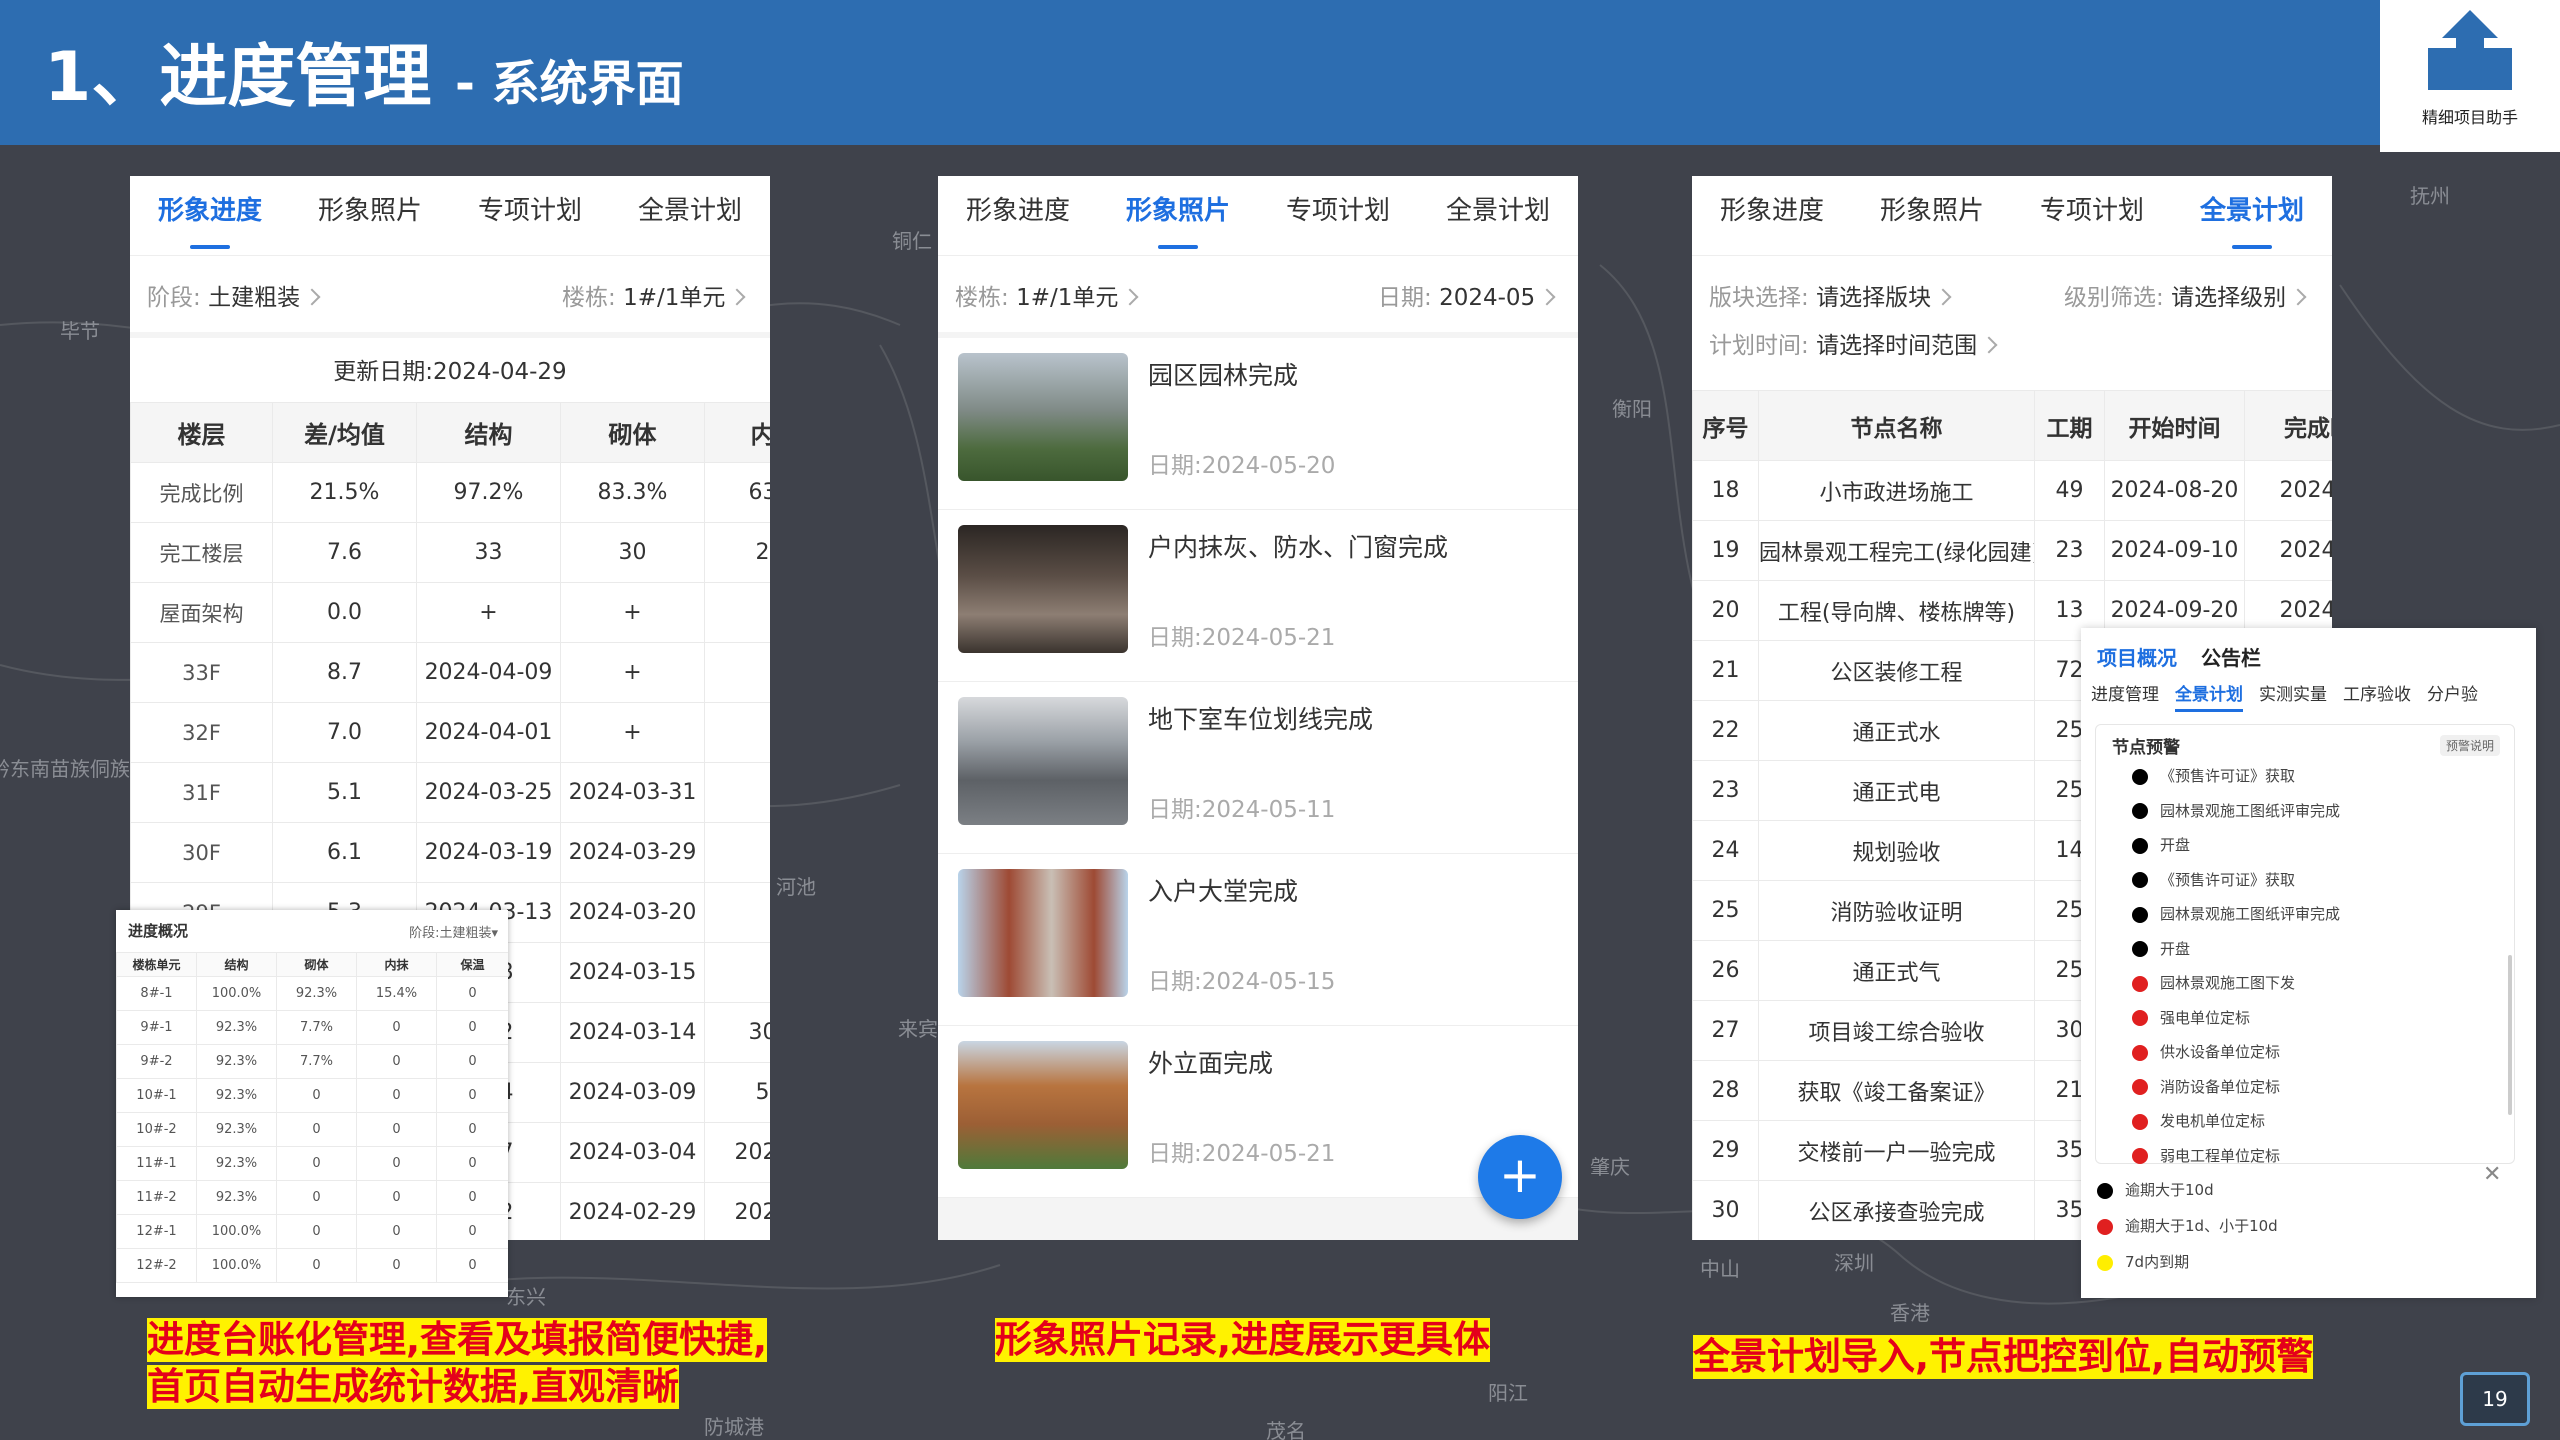  What do you see at coordinates (1258, 768) in the screenshot?
I see `photo-item: 地下室车位划线完成 日期:2024-05-11` at bounding box center [1258, 768].